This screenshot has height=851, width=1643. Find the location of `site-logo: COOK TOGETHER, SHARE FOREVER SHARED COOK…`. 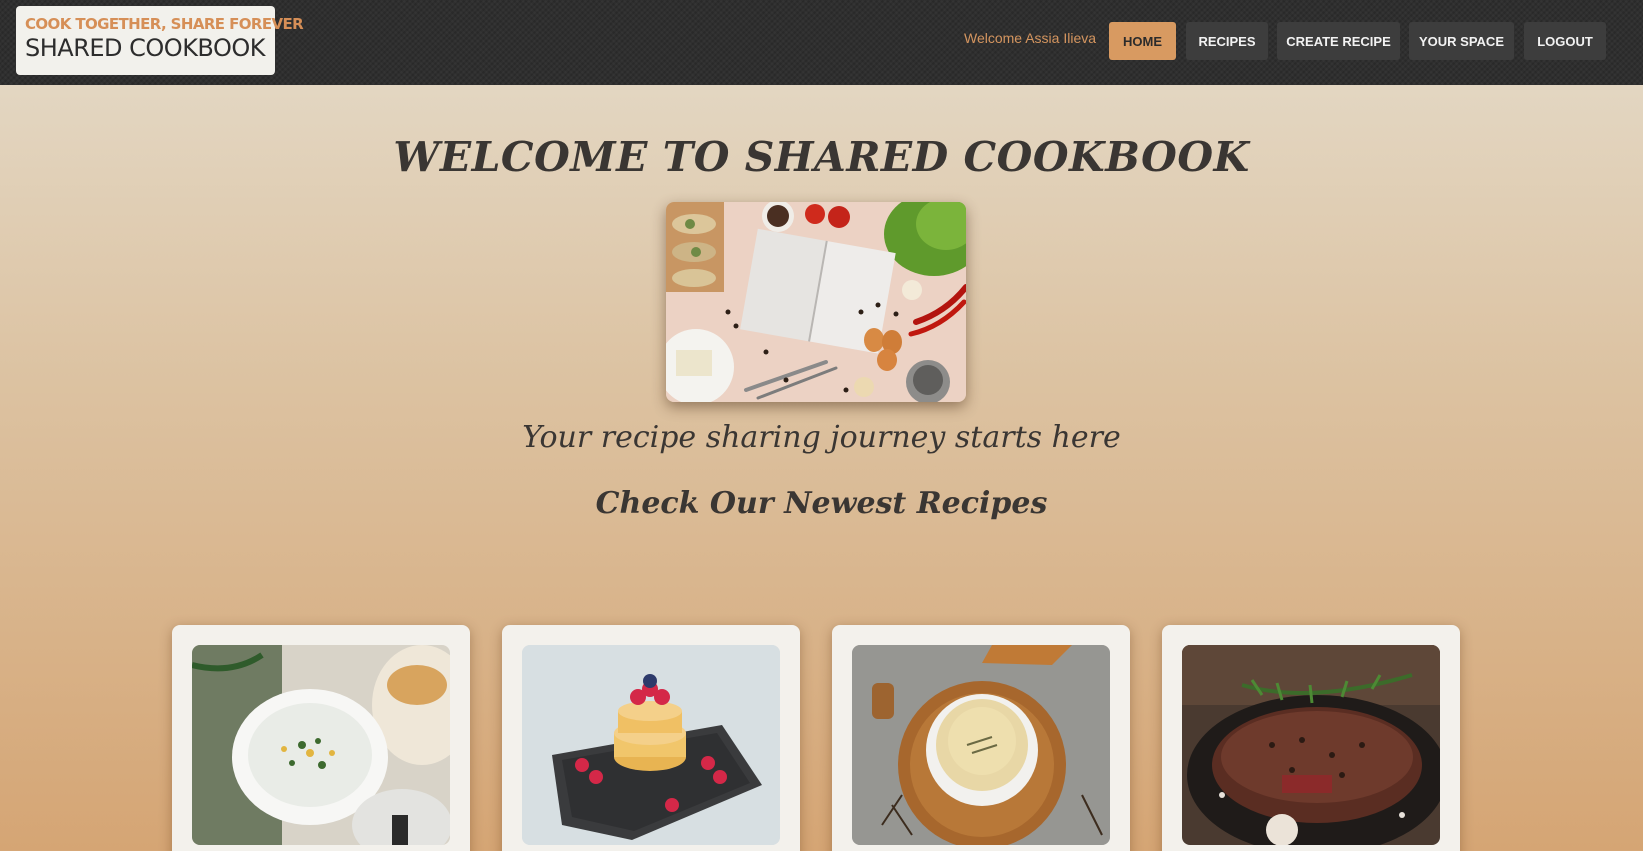

site-logo: COOK TOGETHER, SHARE FOREVER SHARED COOK… is located at coordinates (160, 40).